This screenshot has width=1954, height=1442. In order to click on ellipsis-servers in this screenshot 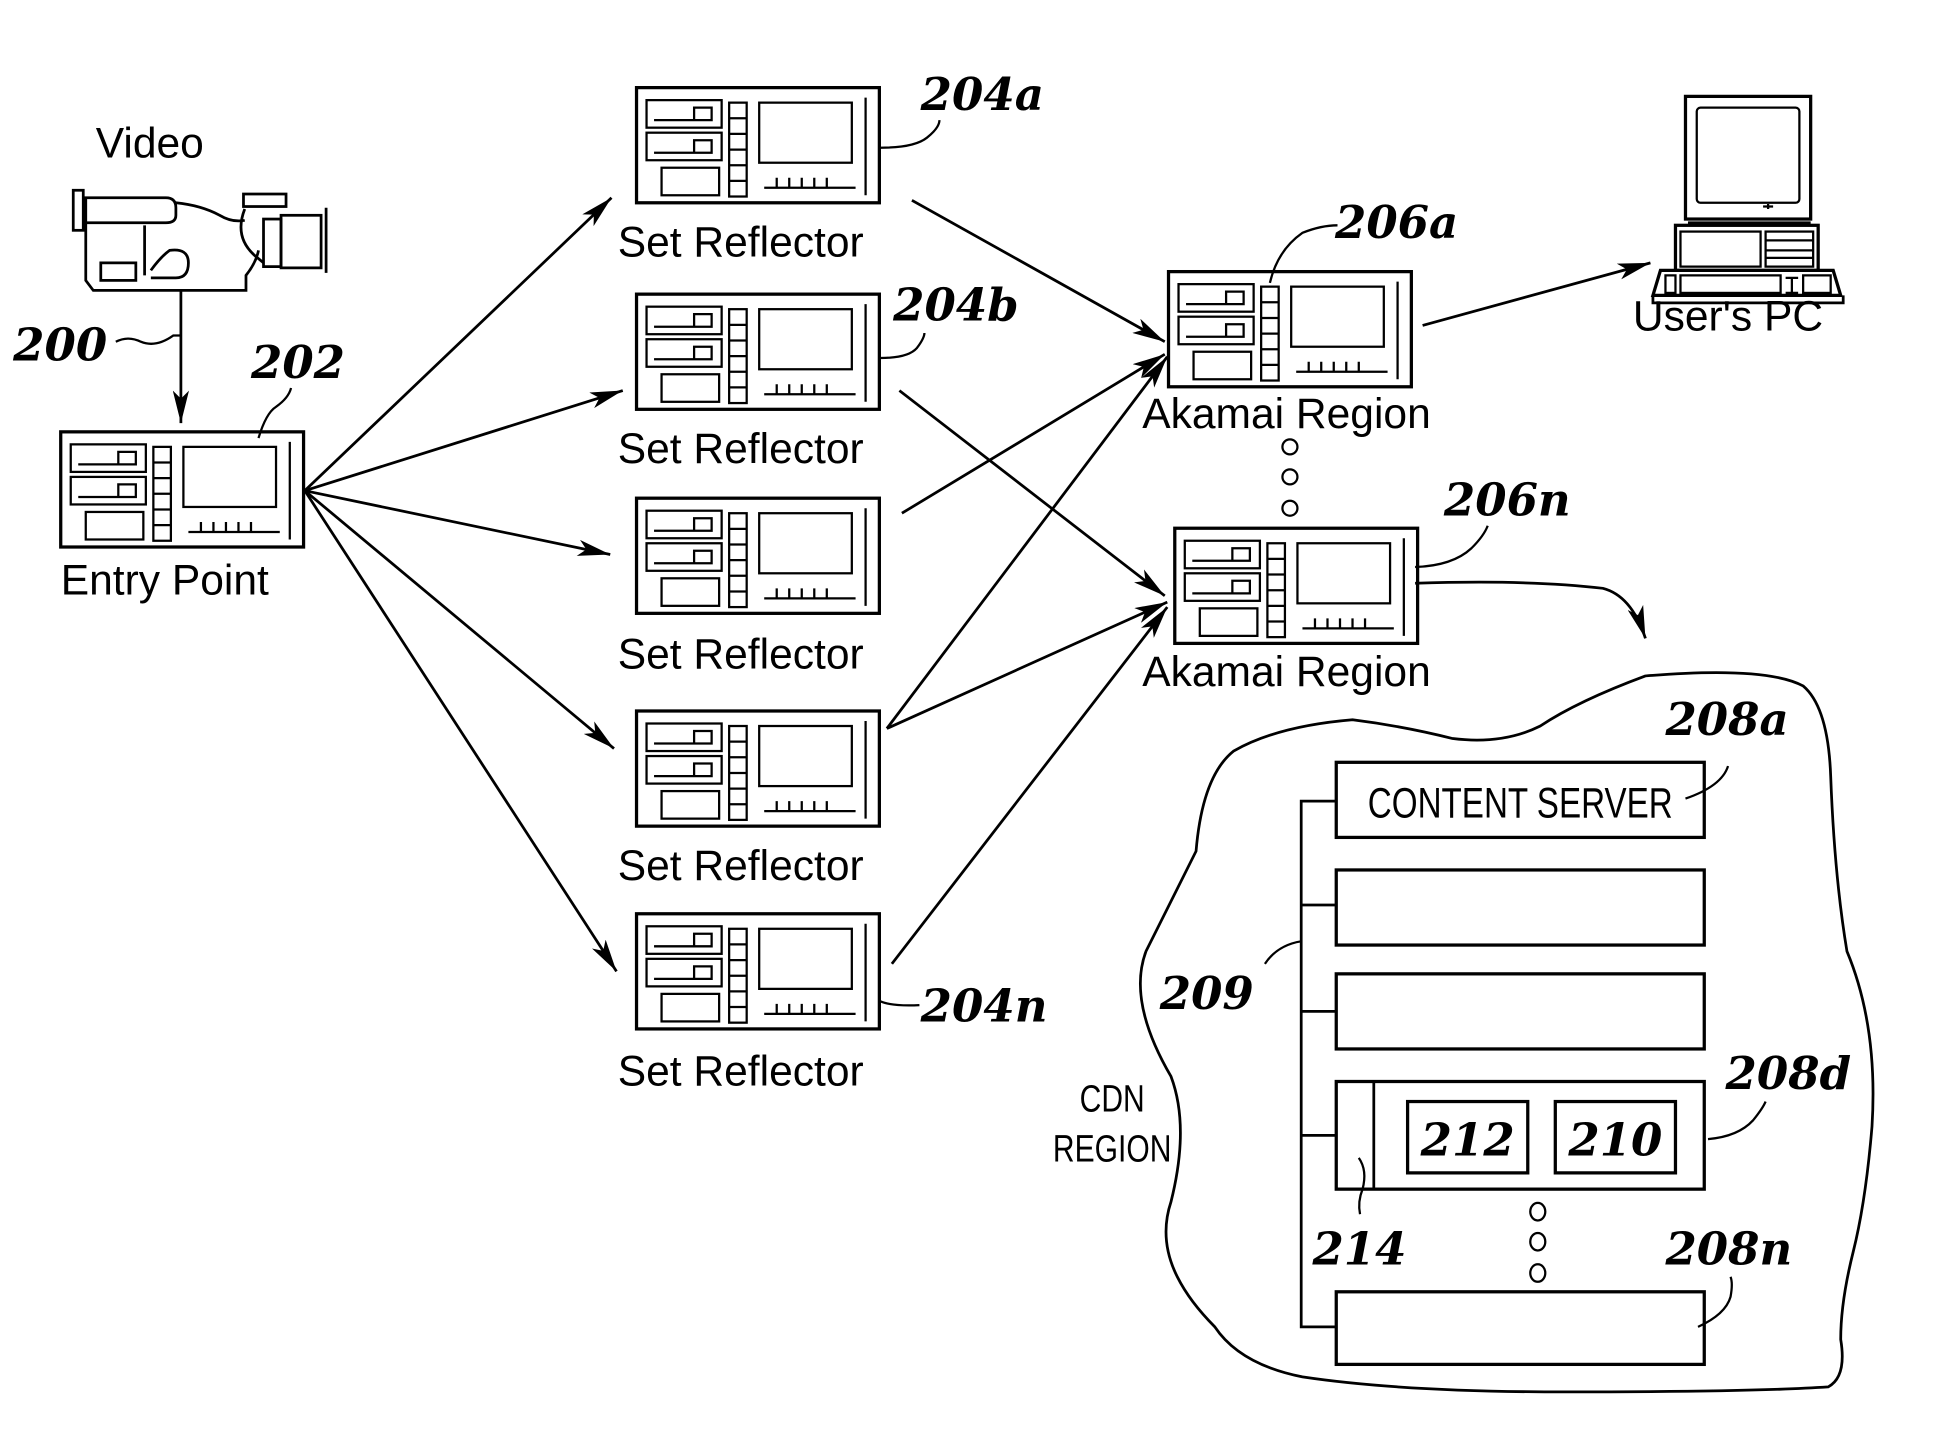, I will do `click(1538, 1242)`.